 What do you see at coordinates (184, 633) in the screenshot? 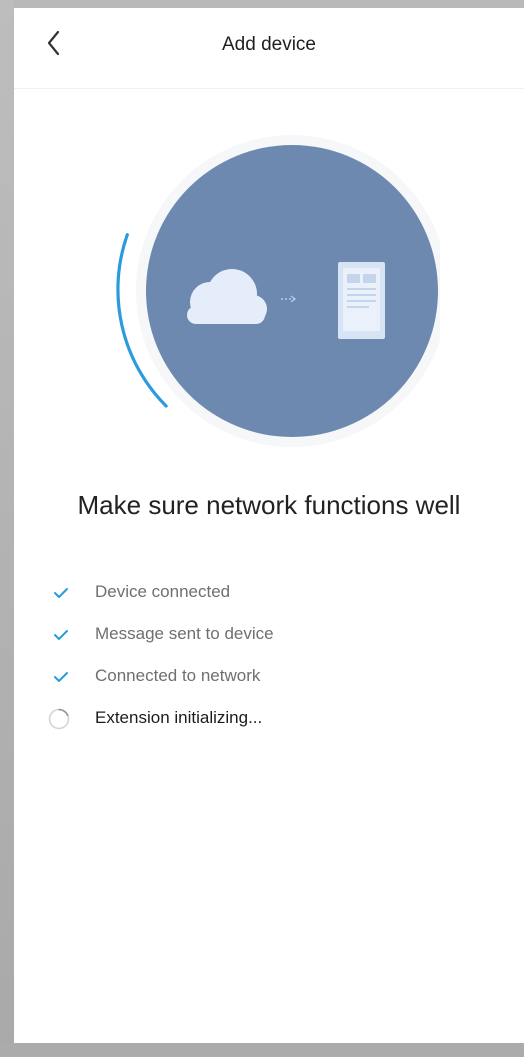
I see `step-label: Message sent to device` at bounding box center [184, 633].